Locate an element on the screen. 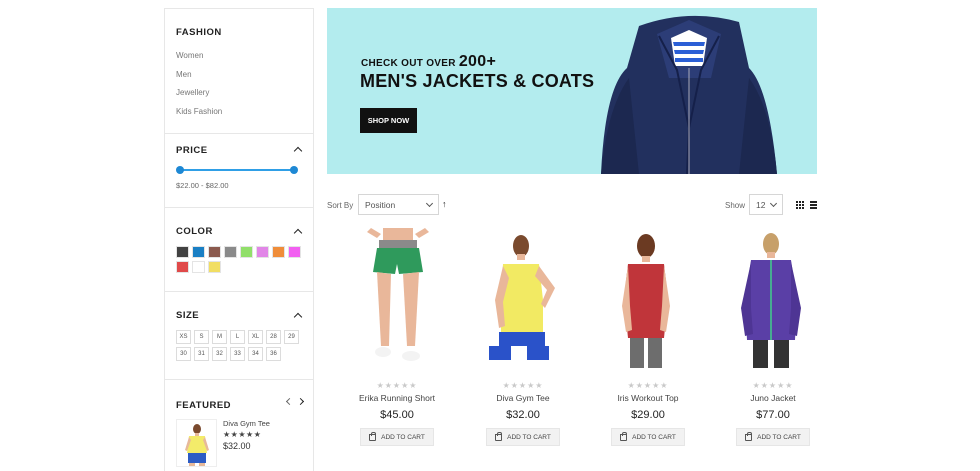 The image size is (980, 471). banner-subheading-text: CHECK OUT OVER is located at coordinates (408, 63).